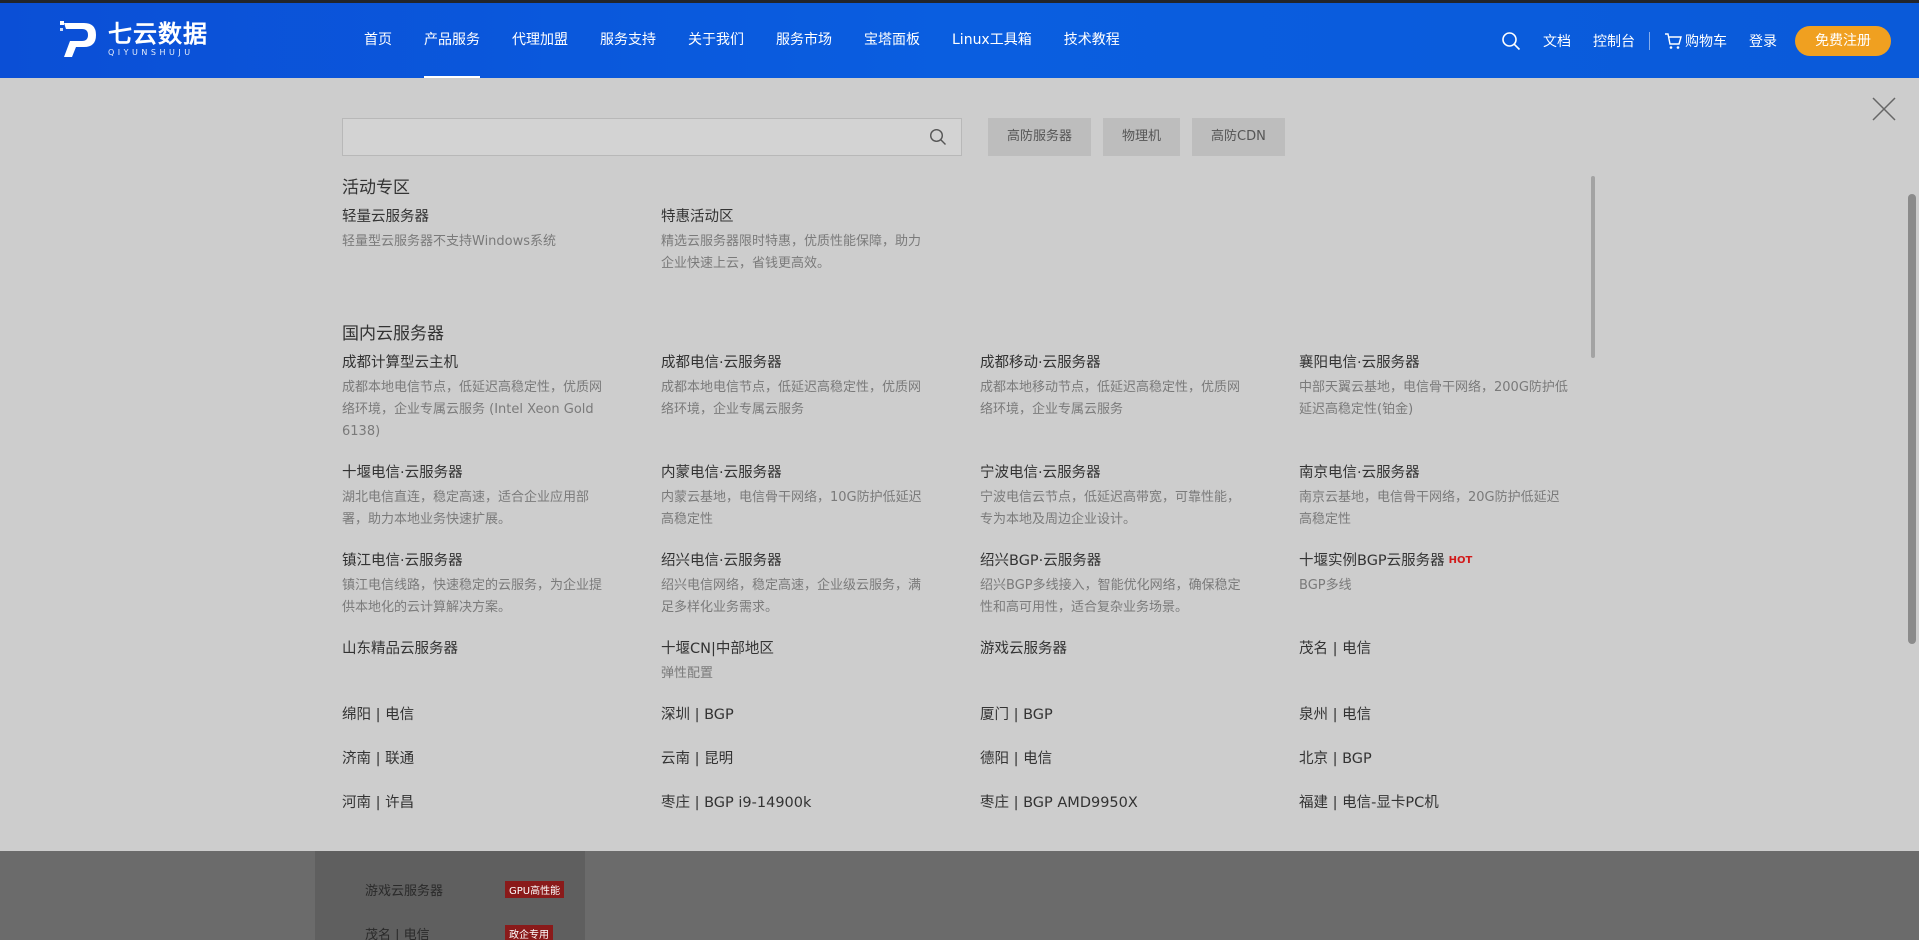 The width and height of the screenshot is (1919, 940). What do you see at coordinates (1884, 109) in the screenshot?
I see `close-icon` at bounding box center [1884, 109].